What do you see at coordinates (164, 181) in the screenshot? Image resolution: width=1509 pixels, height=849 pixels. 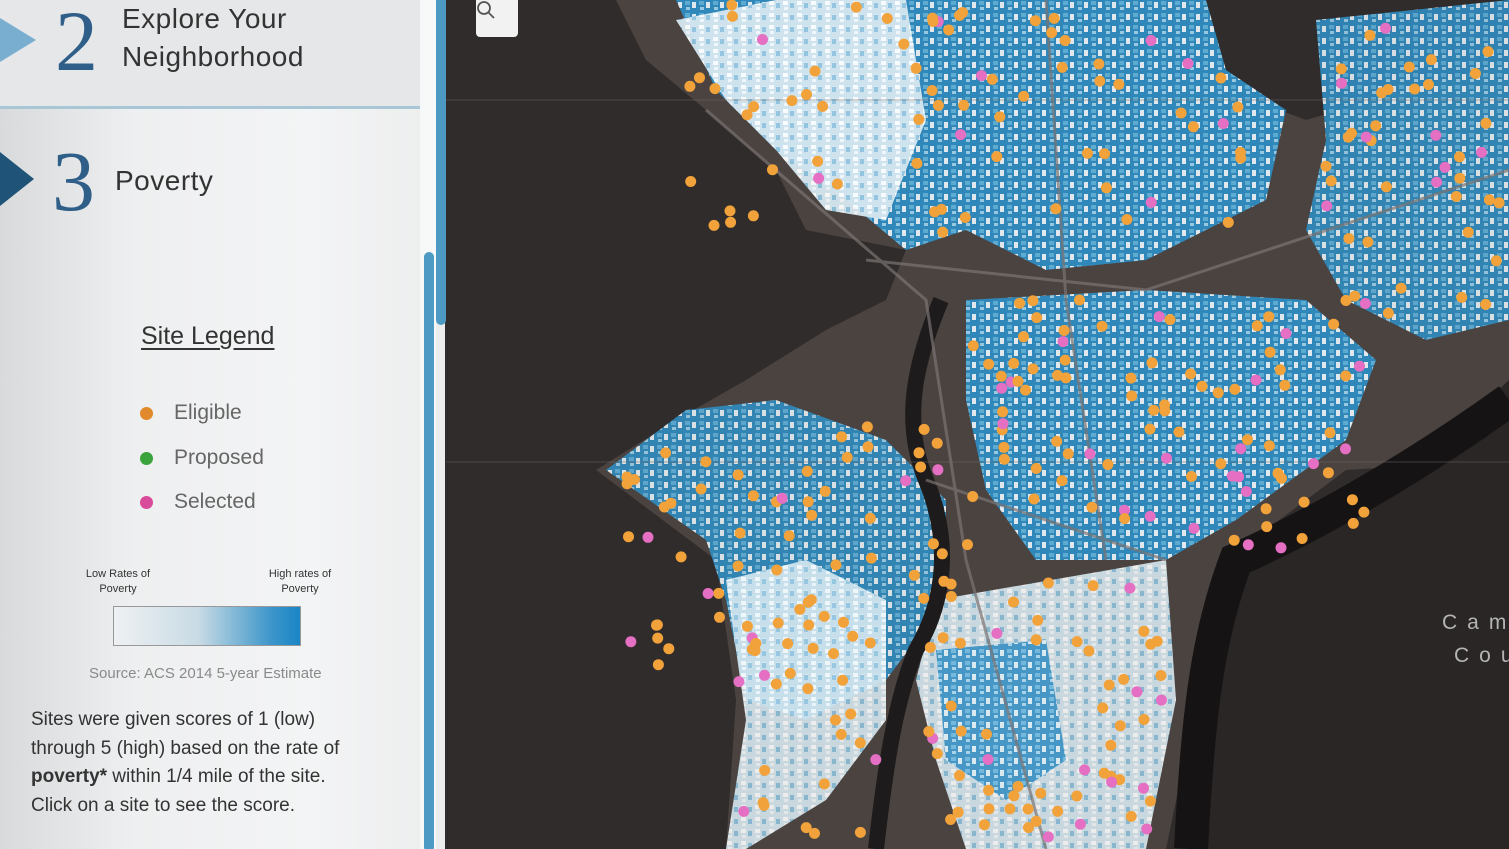 I see `step-3-title: Poverty` at bounding box center [164, 181].